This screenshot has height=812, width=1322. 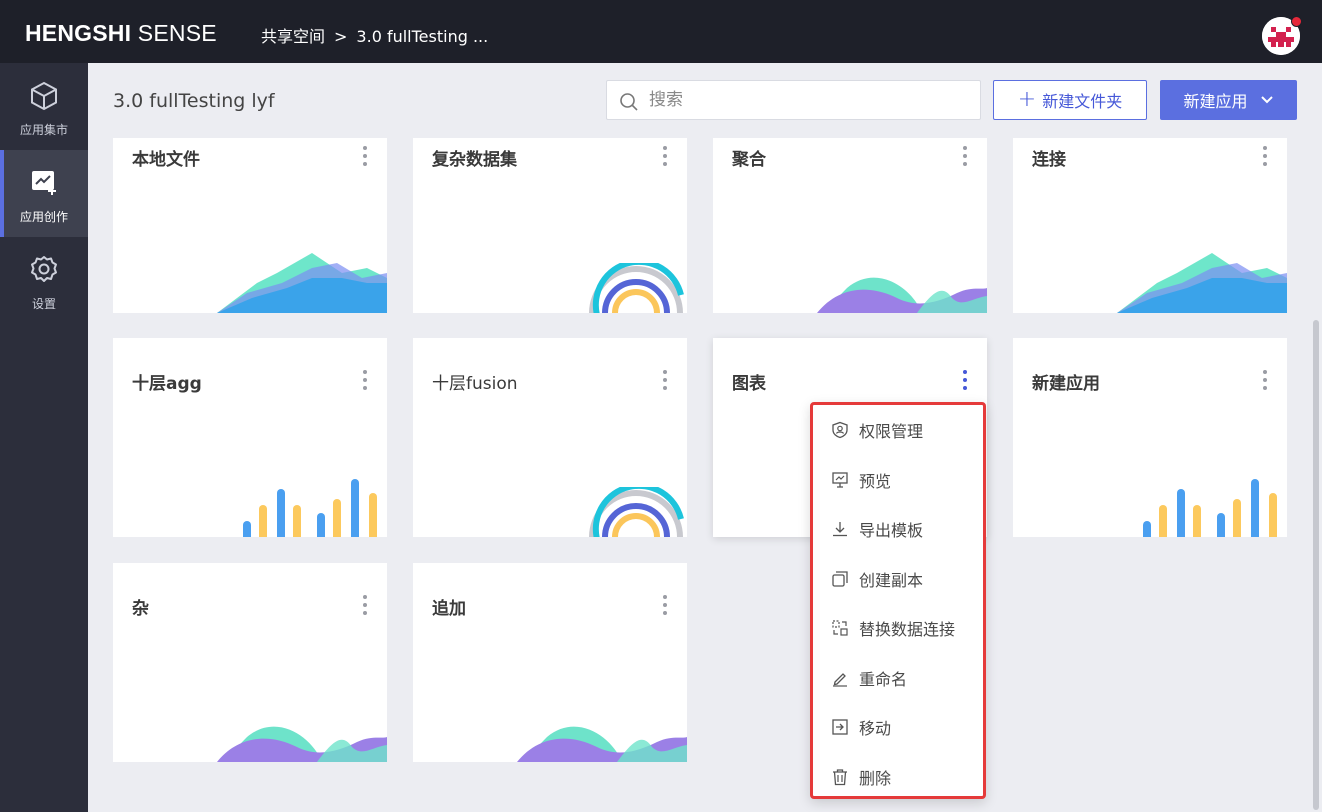 I want to click on trash-icon, so click(x=840, y=777).